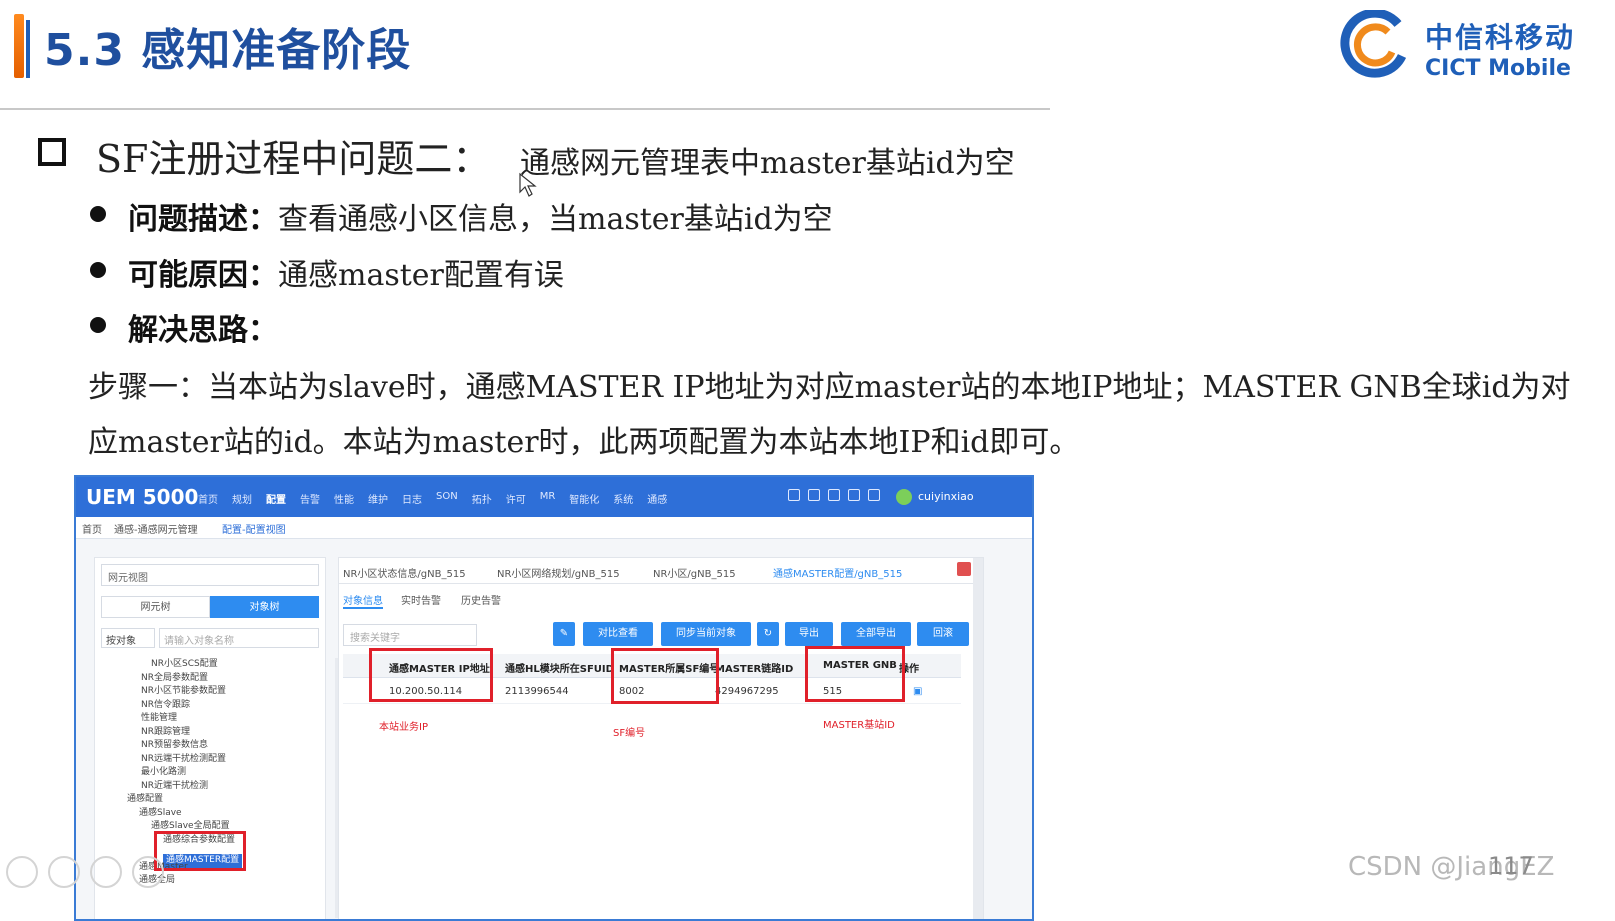  I want to click on header-icons, so click(834, 495).